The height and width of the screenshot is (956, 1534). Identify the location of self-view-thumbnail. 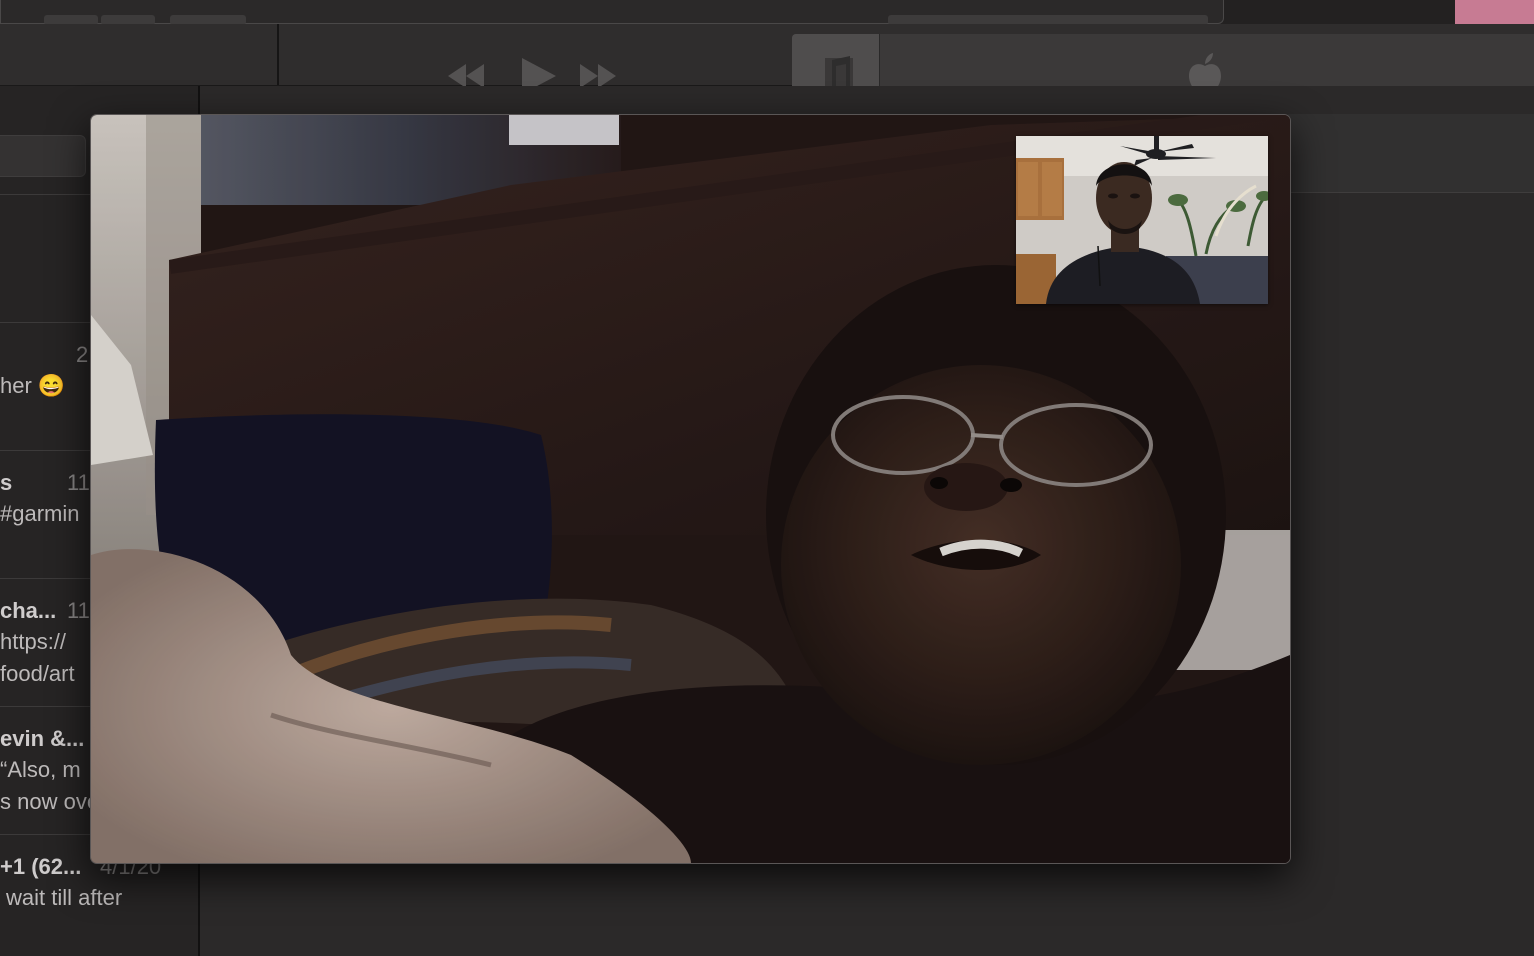
(1142, 220).